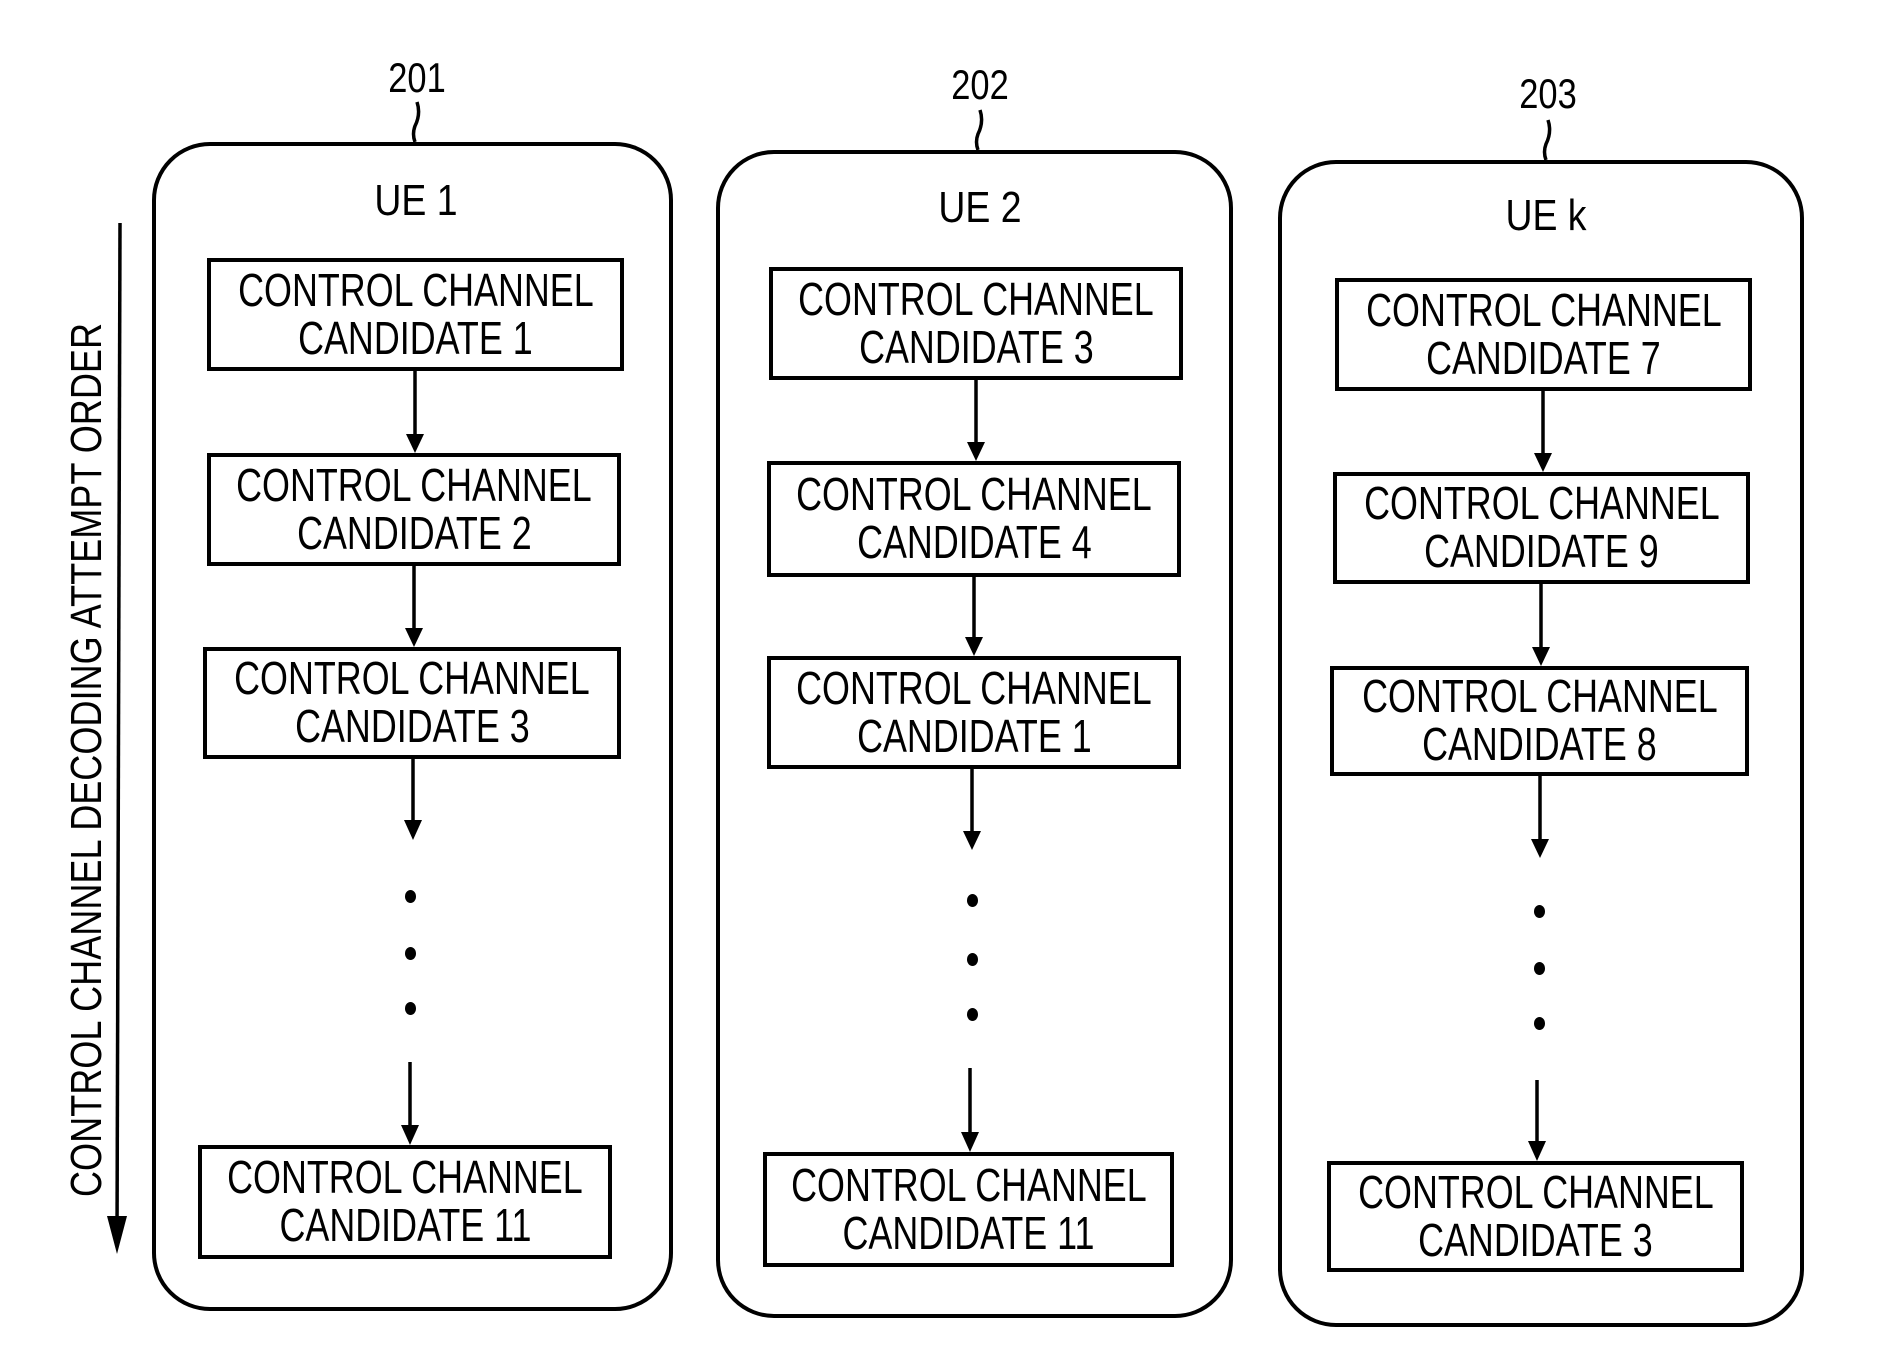  I want to click on axis-arrowhead-icon, so click(117, 1235).